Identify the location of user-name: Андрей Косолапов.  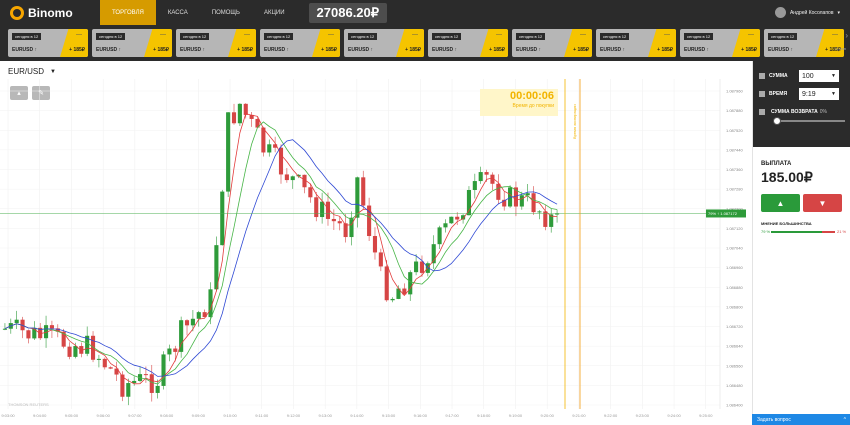
(811, 12).